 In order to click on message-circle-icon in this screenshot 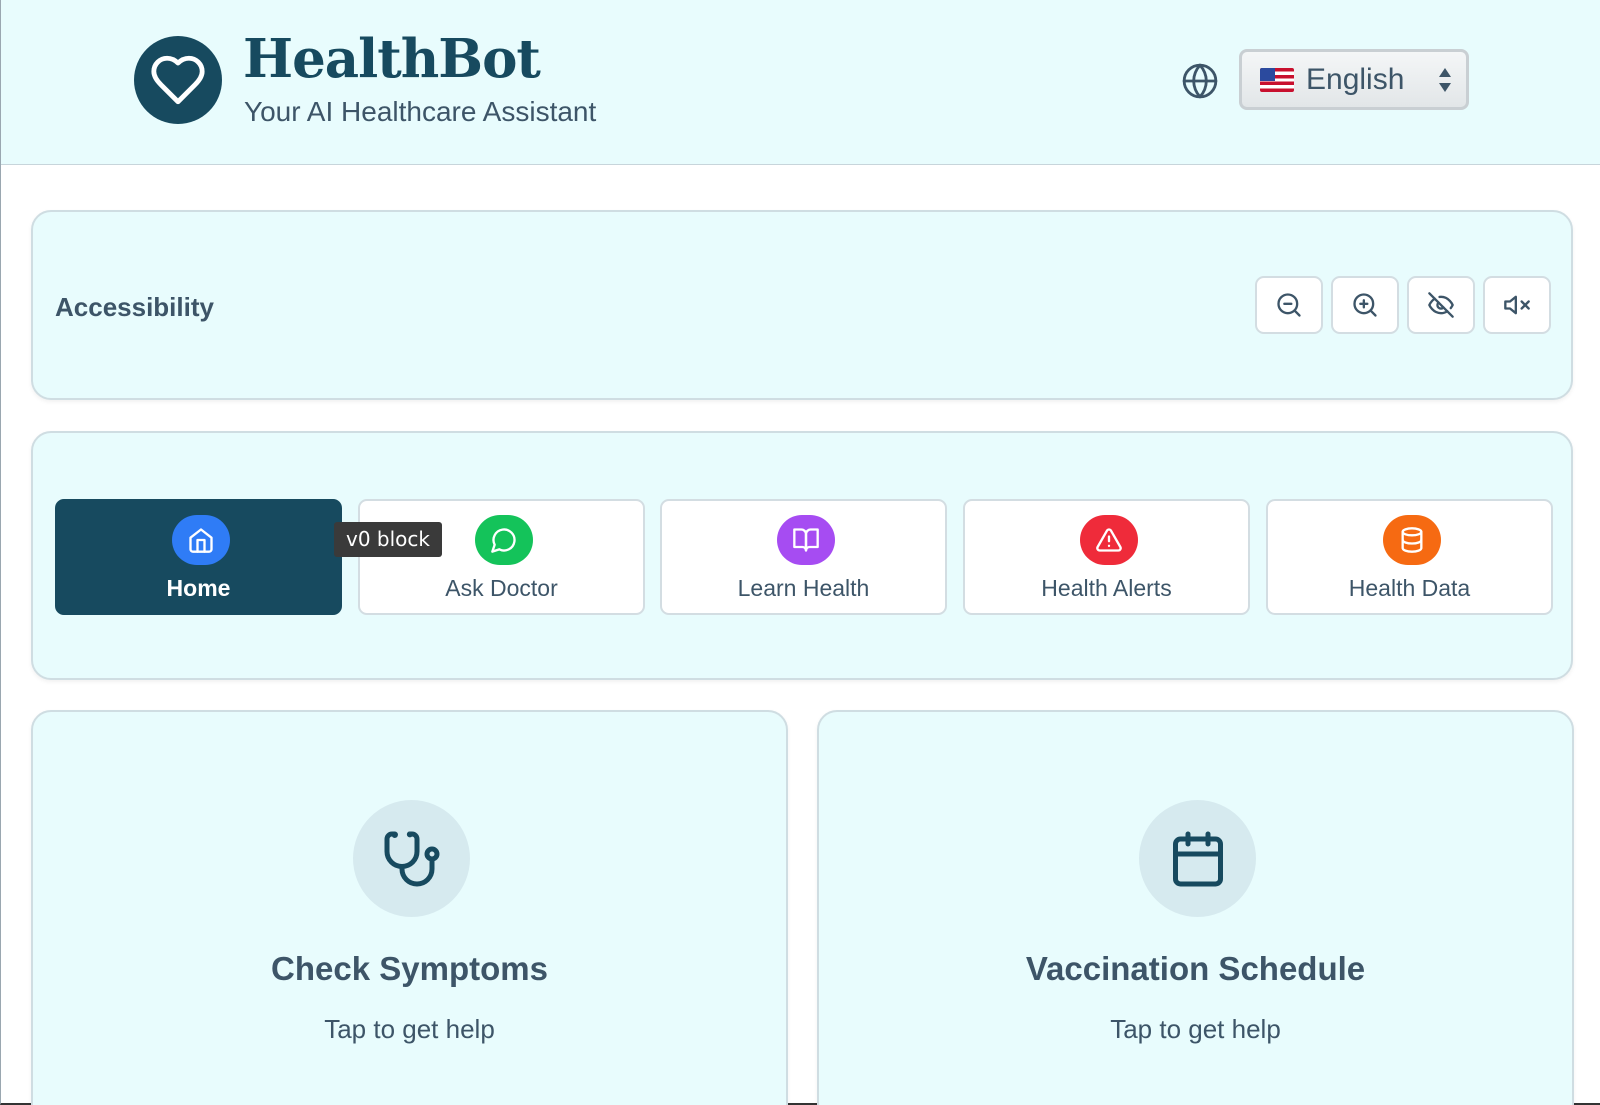, I will do `click(503, 540)`.